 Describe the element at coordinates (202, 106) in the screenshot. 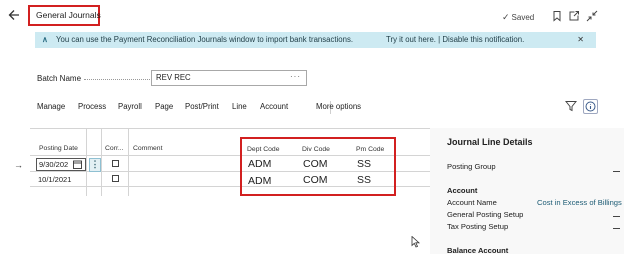

I see `action-post-print: Post/Print` at that location.